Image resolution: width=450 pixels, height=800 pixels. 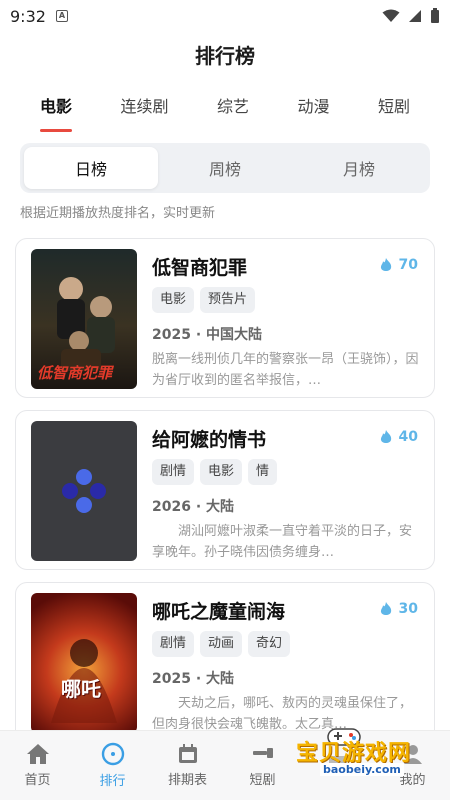 What do you see at coordinates (75, 373) in the screenshot?
I see `poster-title-text: 低智商犯罪` at bounding box center [75, 373].